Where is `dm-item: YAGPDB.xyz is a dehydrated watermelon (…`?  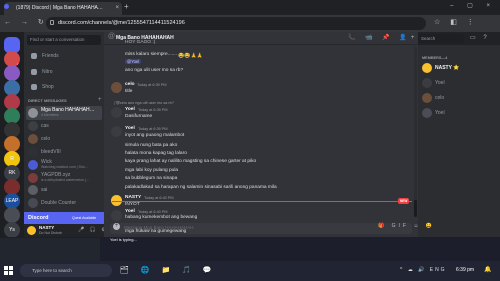 dm-item: YAGPDB.xyz is a dehydrated watermelon (… is located at coordinates (64, 178).